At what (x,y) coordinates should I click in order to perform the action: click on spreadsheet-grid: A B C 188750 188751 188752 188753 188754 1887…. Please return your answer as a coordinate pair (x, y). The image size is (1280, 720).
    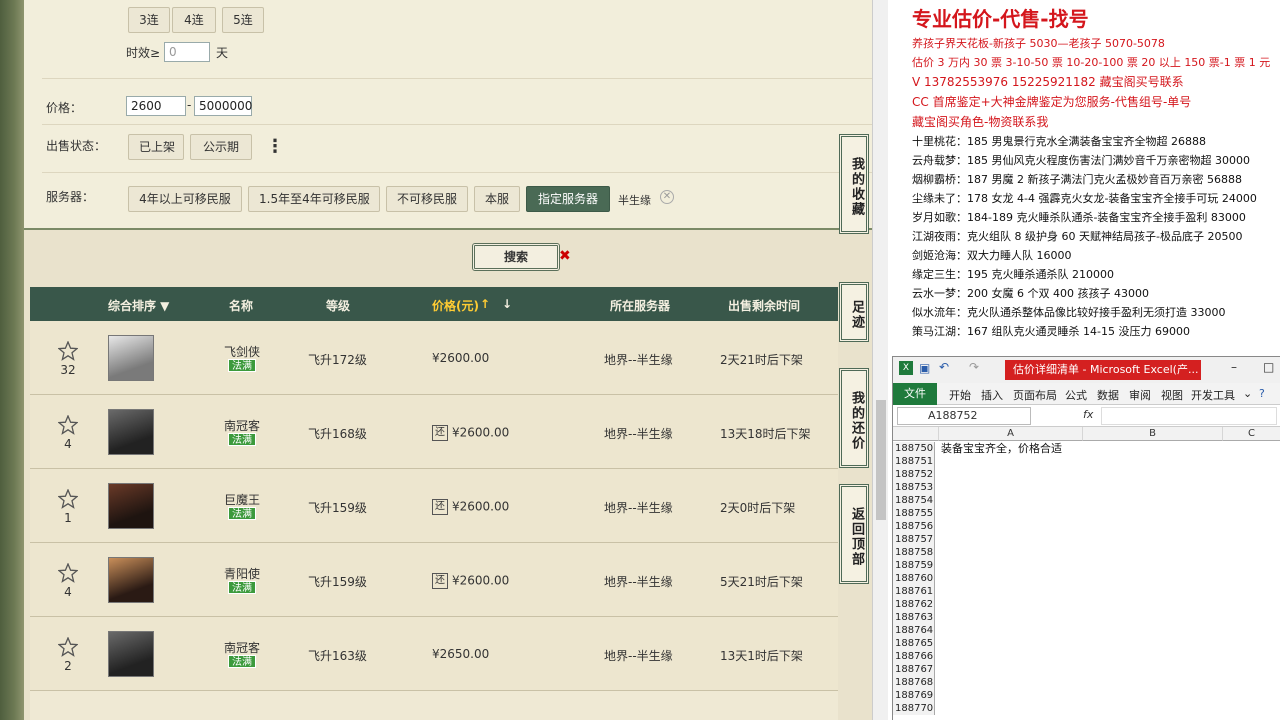
    Looking at the image, I should click on (1086, 573).